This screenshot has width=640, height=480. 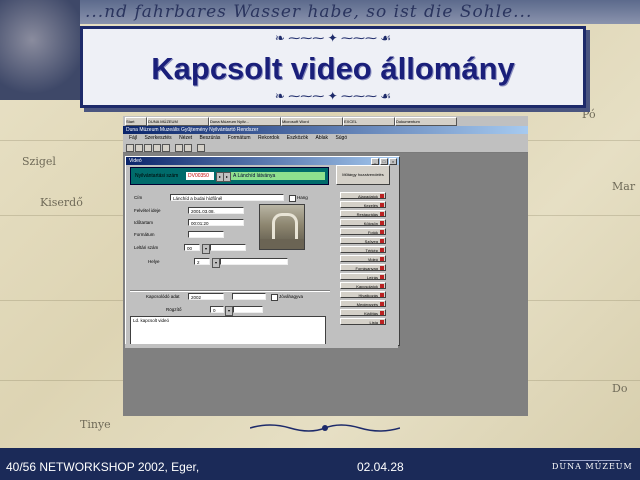 I want to click on find-icon, so click(x=188, y=148).